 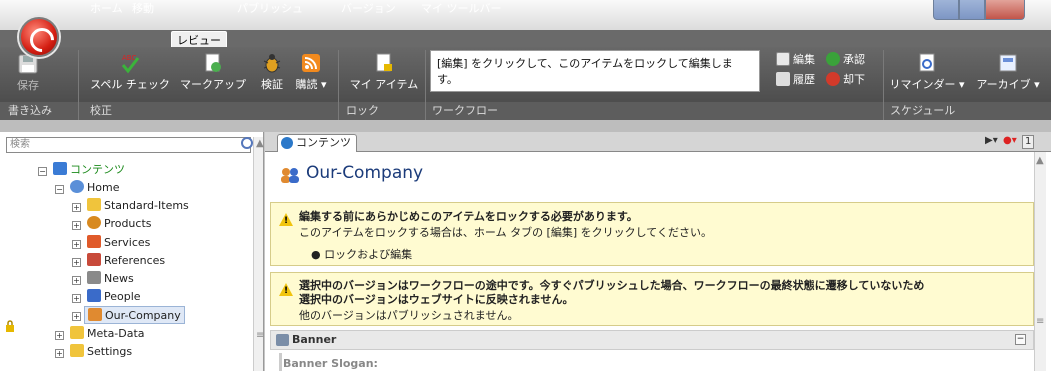 I want to click on tree-item-our-company: Our-Company, so click(x=134, y=315).